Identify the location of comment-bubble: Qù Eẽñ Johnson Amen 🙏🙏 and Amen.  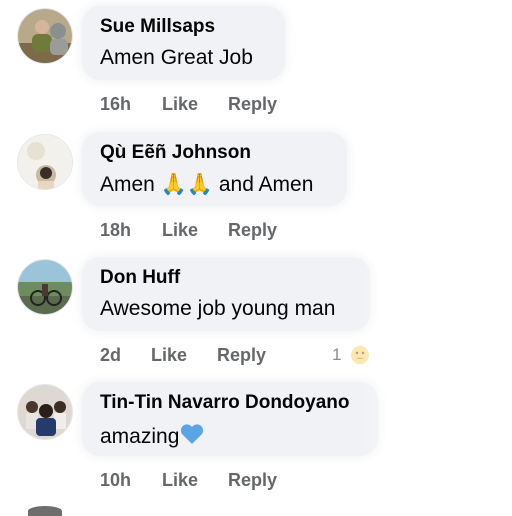
(214, 169).